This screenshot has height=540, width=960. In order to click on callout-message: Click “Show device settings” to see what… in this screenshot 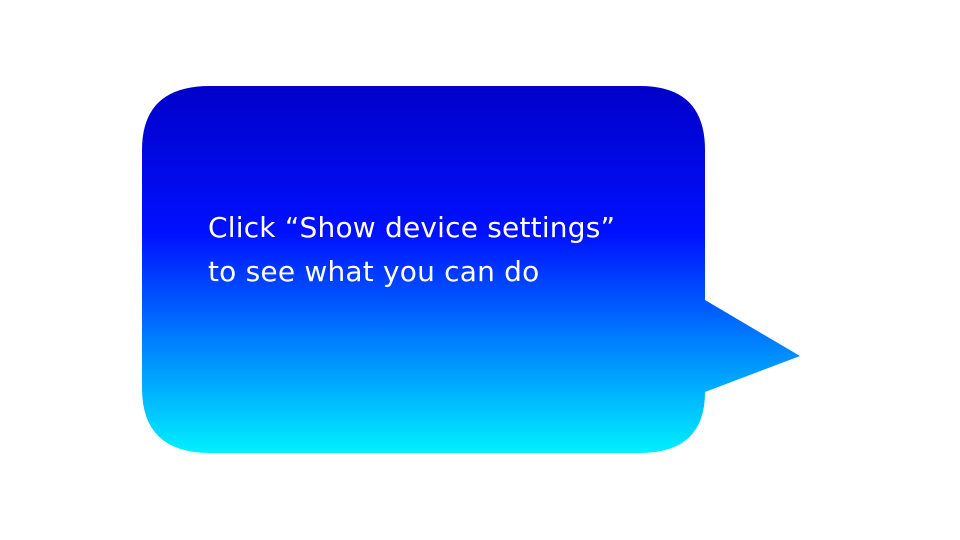, I will do `click(448, 250)`.